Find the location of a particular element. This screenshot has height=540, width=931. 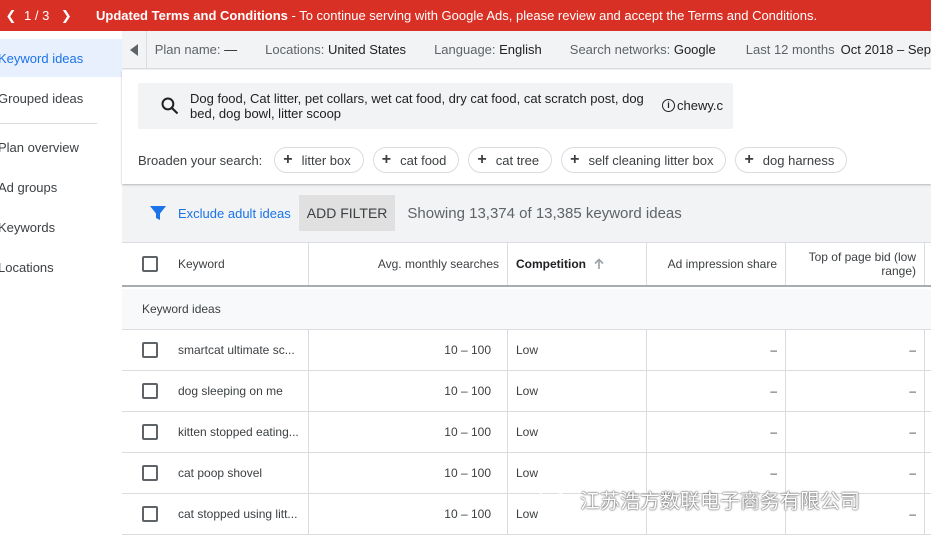

arrow-up-icon is located at coordinates (599, 263).